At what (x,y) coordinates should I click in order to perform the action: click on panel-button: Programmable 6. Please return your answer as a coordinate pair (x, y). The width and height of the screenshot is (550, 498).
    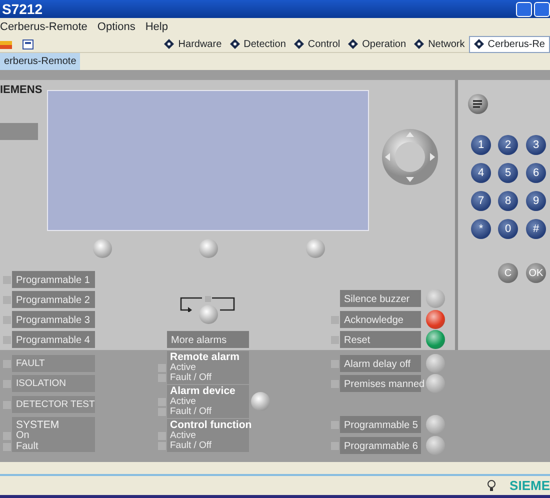
    Looking at the image, I should click on (380, 445).